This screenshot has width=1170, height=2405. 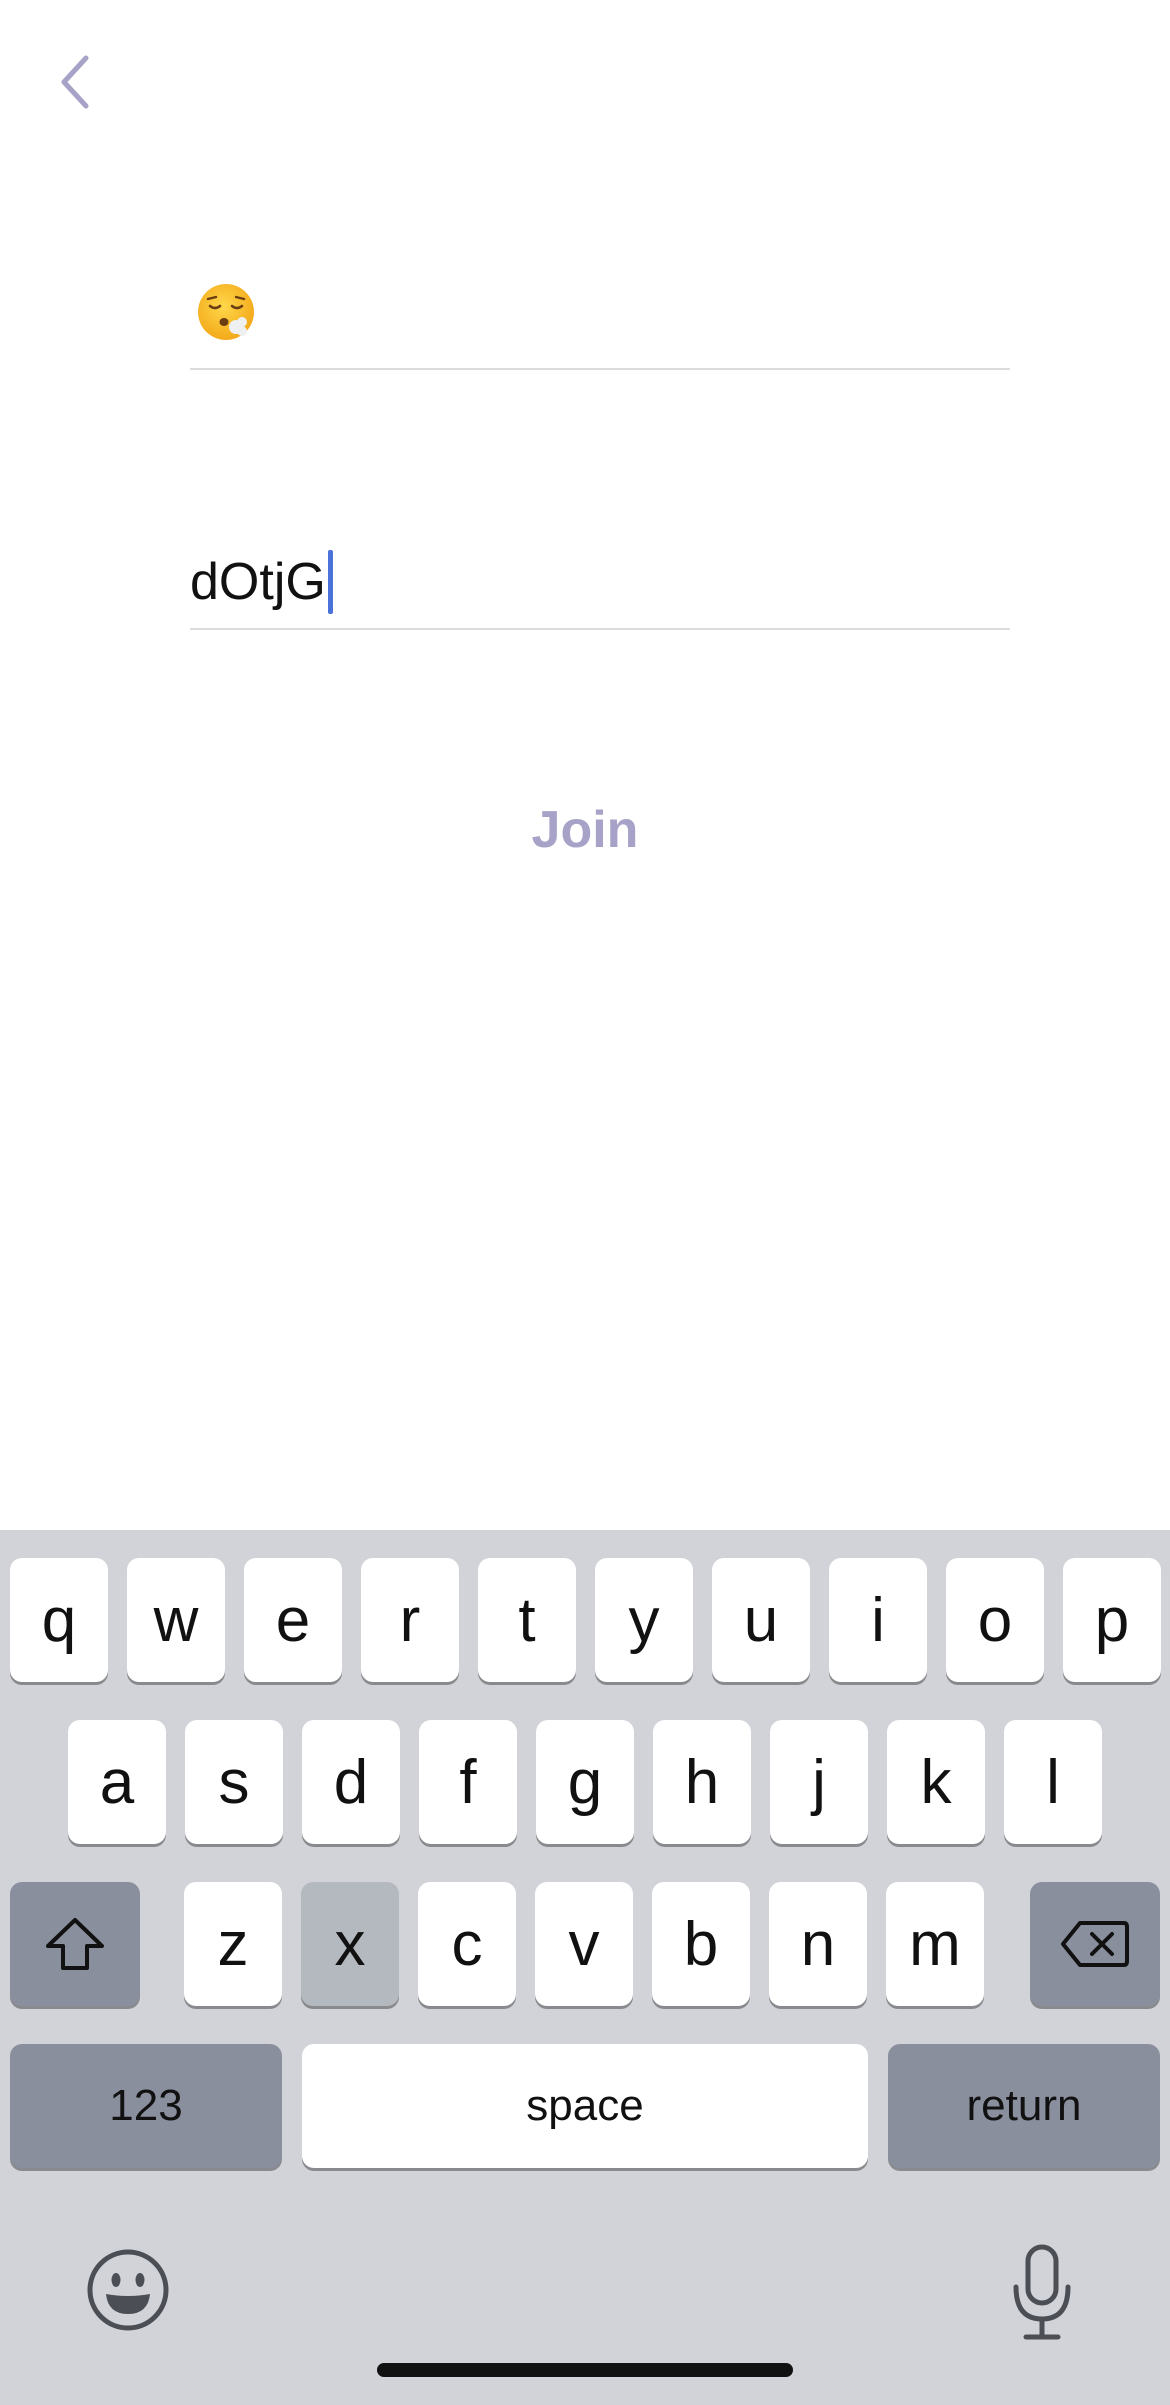 What do you see at coordinates (818, 1944) in the screenshot?
I see `key-n: n` at bounding box center [818, 1944].